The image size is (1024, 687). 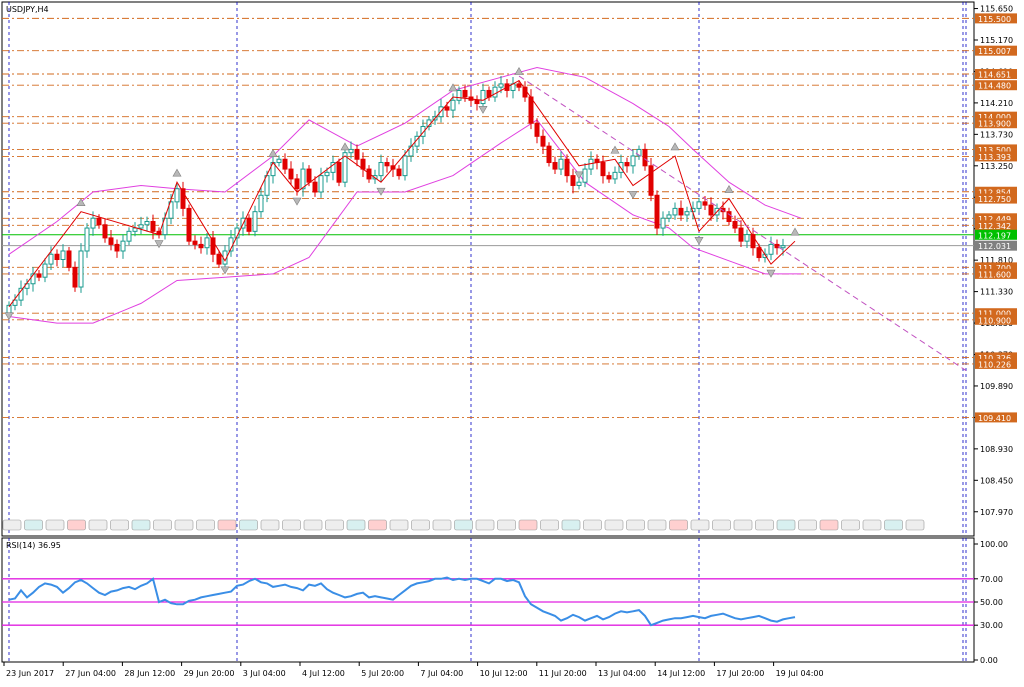 I want to click on chart-title: USDJPY,H4, so click(x=27, y=9).